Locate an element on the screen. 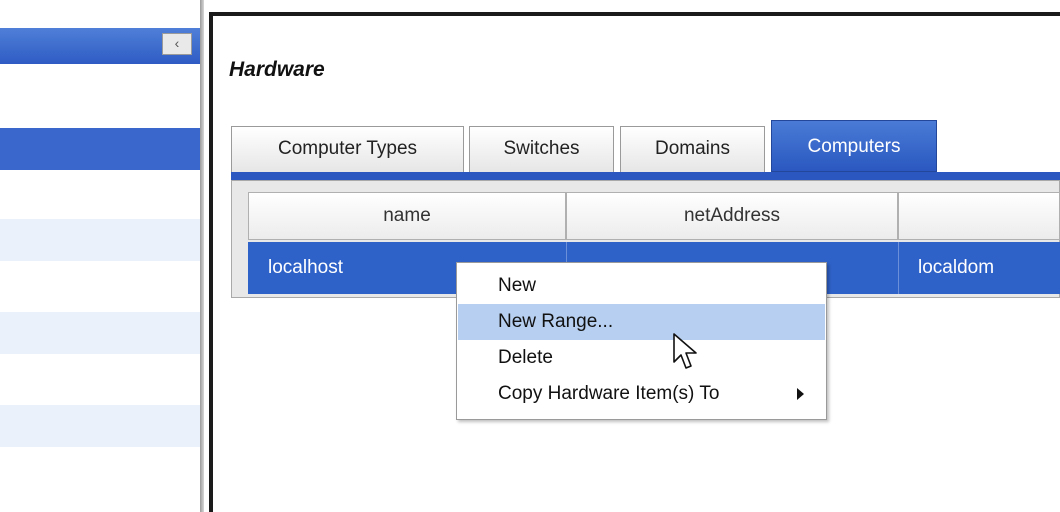 The height and width of the screenshot is (512, 1060). menu-item-label: Copy Hardware Item(s) To is located at coordinates (609, 393).